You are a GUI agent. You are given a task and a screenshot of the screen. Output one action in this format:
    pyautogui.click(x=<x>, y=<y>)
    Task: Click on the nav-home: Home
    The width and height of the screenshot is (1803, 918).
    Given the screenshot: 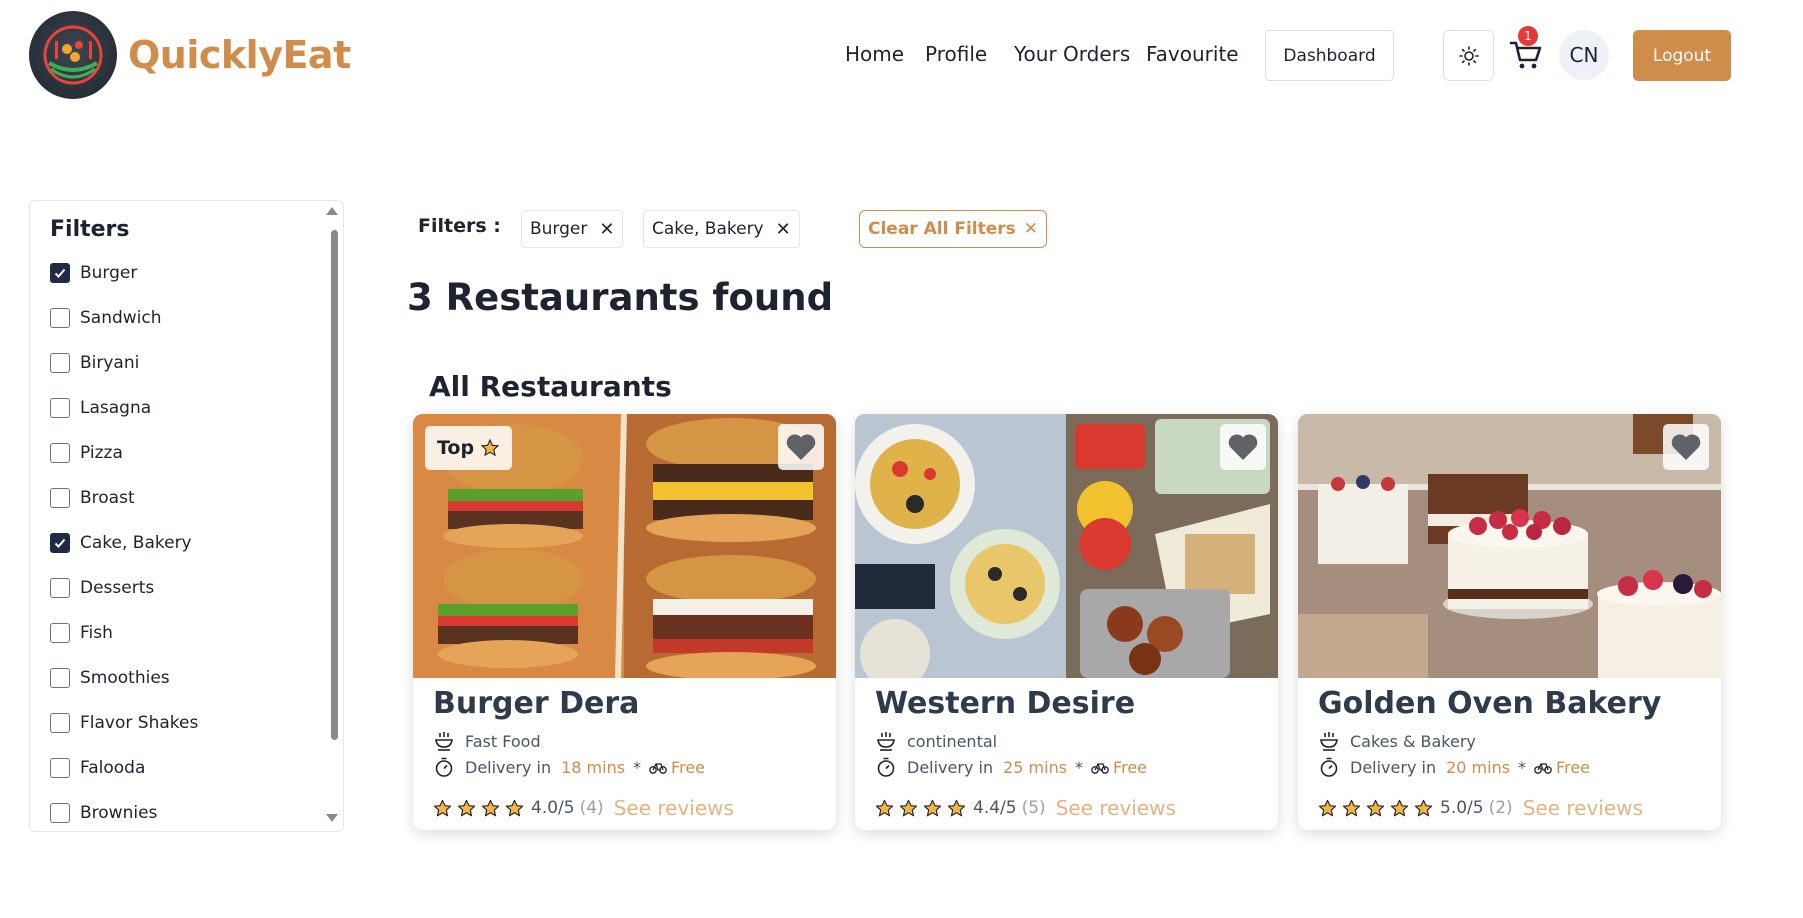 What is the action you would take?
    pyautogui.click(x=874, y=54)
    